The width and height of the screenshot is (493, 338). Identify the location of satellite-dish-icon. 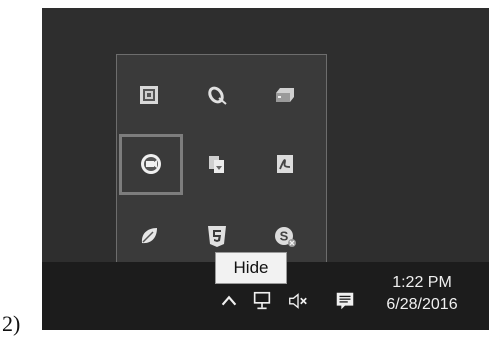
(217, 95).